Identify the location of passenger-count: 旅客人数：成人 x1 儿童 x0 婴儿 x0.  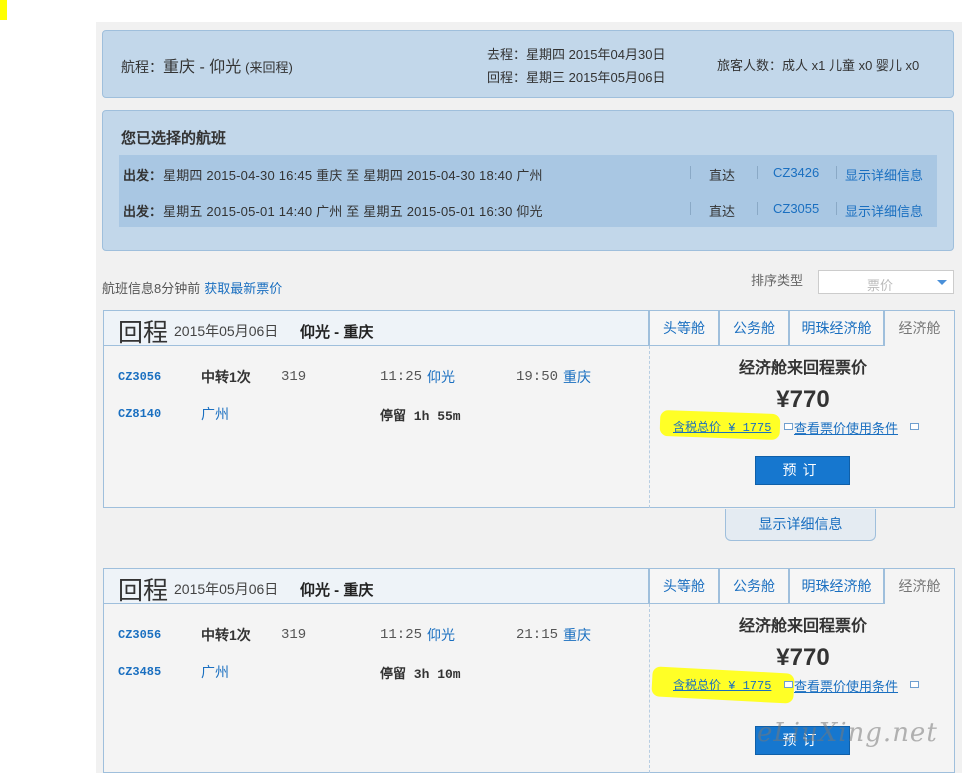
(818, 65).